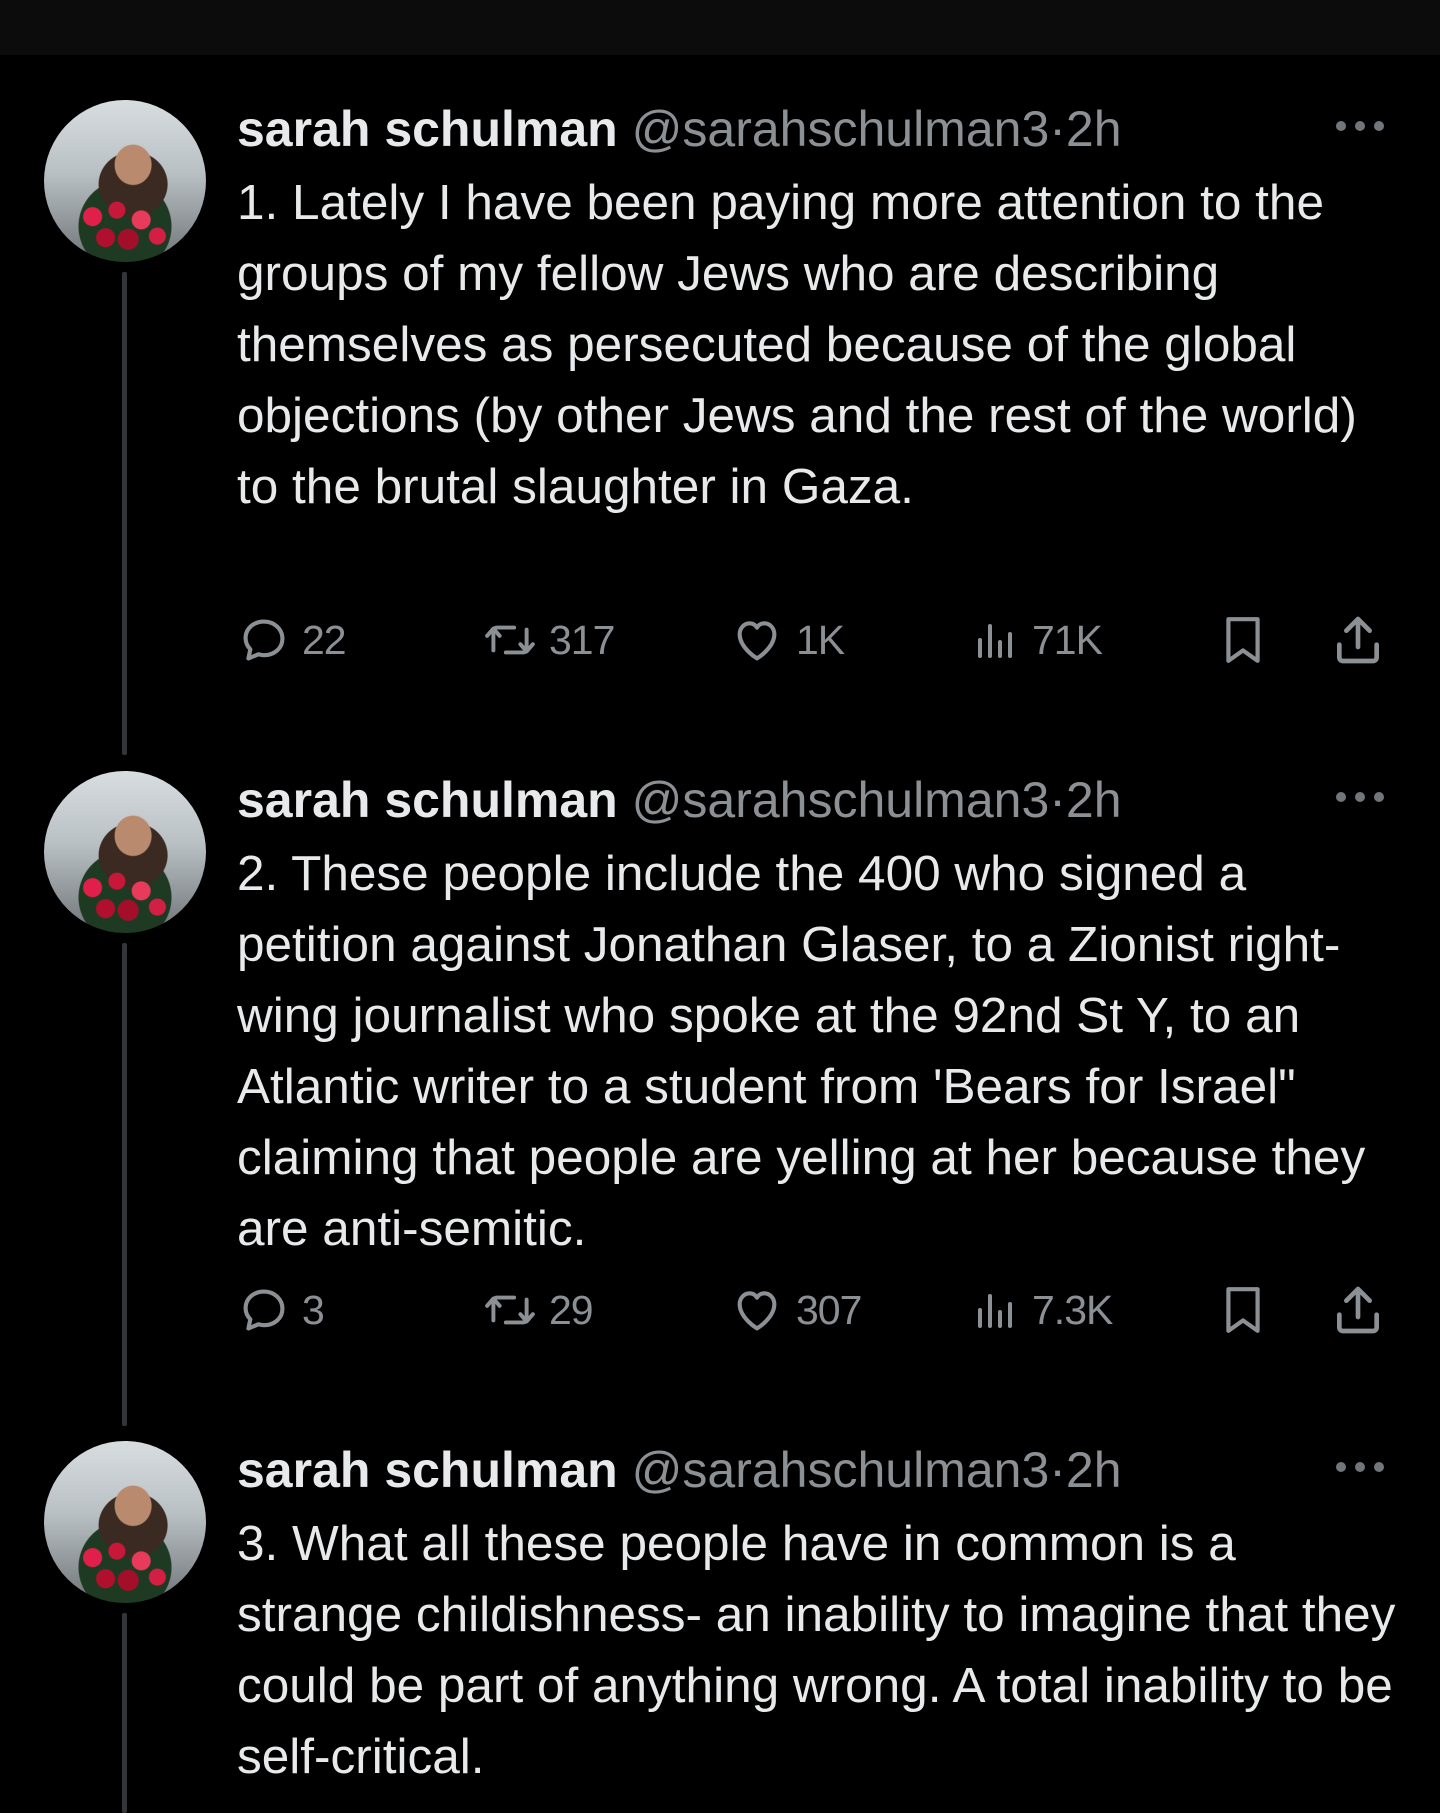  What do you see at coordinates (324, 639) in the screenshot?
I see `reply-count: 22` at bounding box center [324, 639].